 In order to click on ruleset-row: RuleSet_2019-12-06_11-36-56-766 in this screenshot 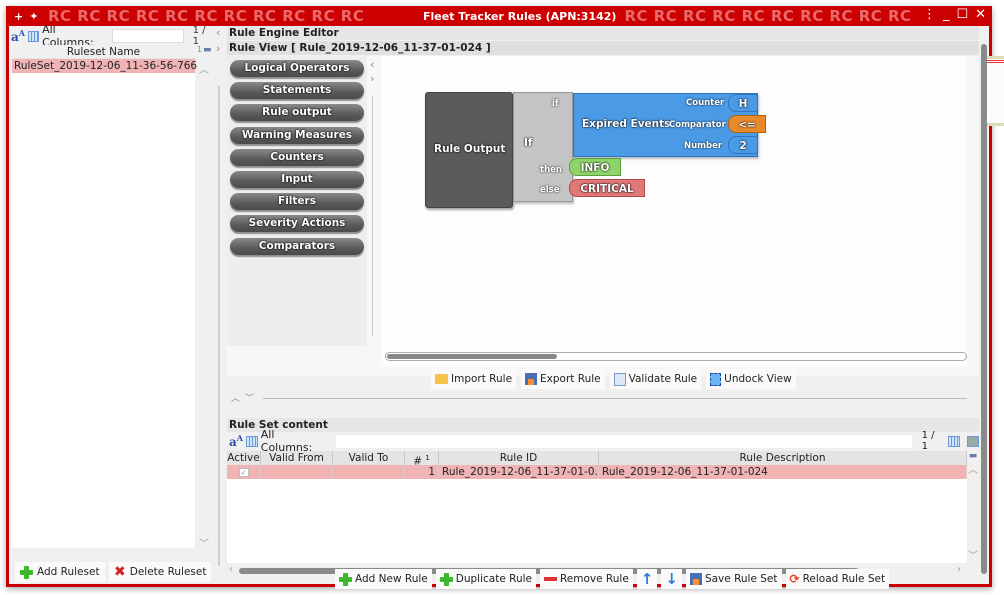, I will do `click(105, 66)`.